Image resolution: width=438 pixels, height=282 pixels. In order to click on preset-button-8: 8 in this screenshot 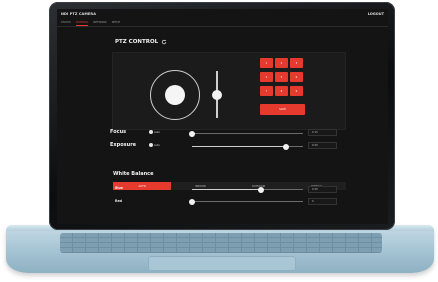, I will do `click(281, 91)`.